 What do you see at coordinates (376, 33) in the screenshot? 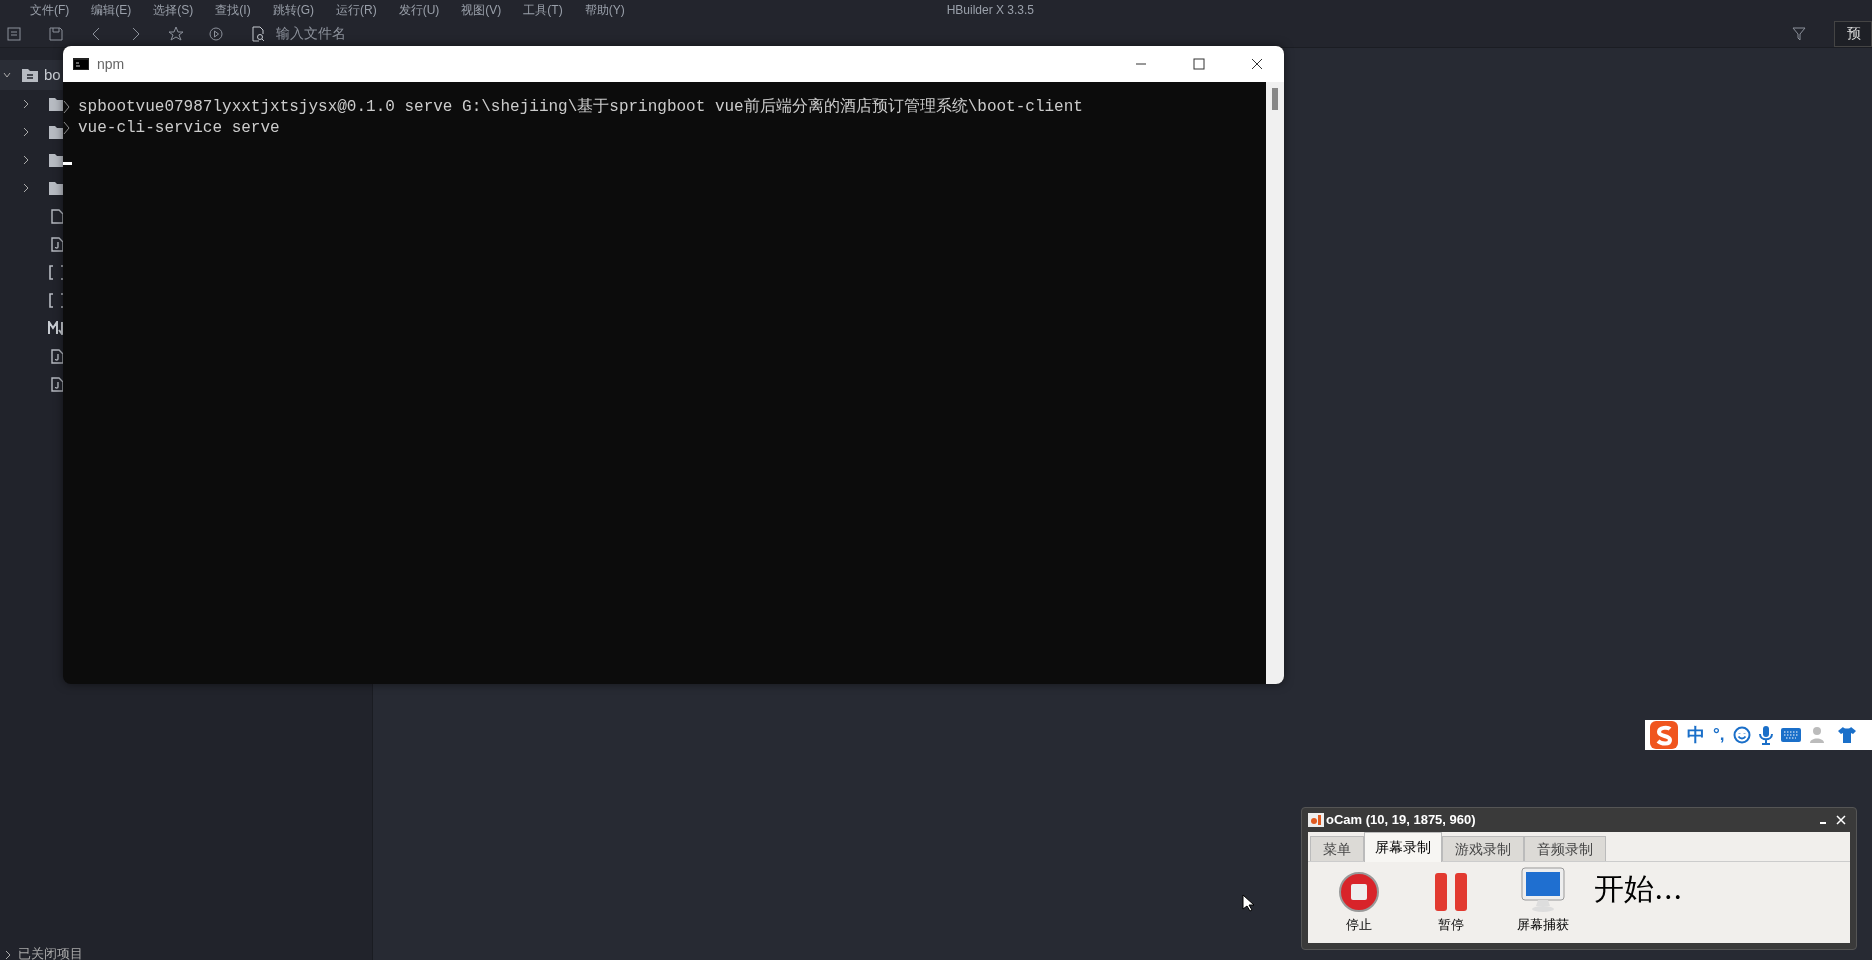
I see `search-field: 输入文件名` at bounding box center [376, 33].